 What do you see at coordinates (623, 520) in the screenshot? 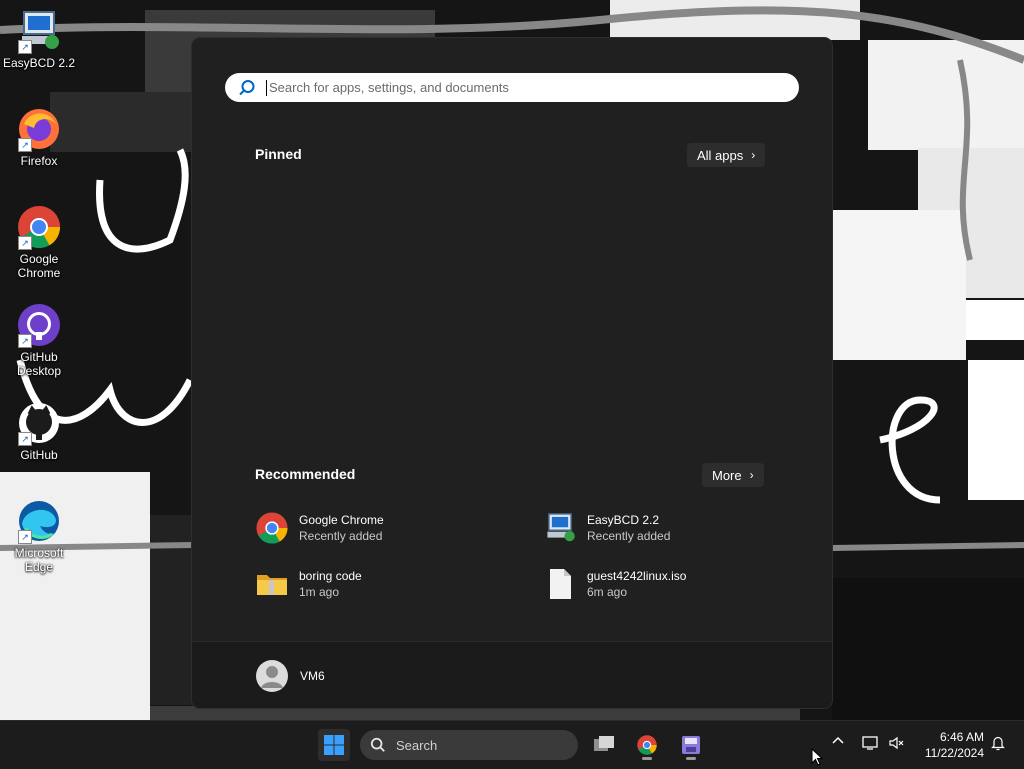
I see `recommended-item-name: EasyBCD 2.2` at bounding box center [623, 520].